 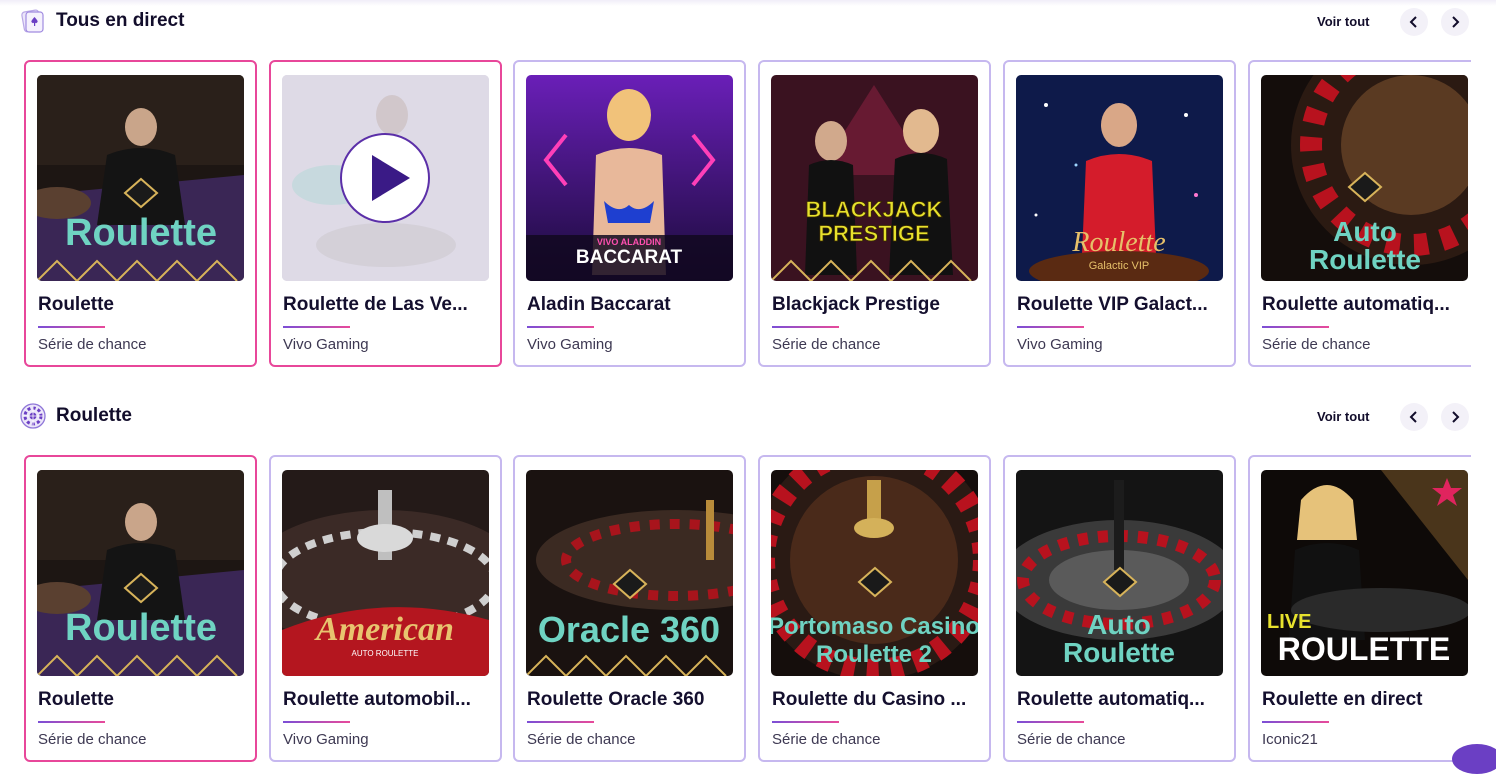 I want to click on game-art-text: Portomaso Casino, so click(x=874, y=626).